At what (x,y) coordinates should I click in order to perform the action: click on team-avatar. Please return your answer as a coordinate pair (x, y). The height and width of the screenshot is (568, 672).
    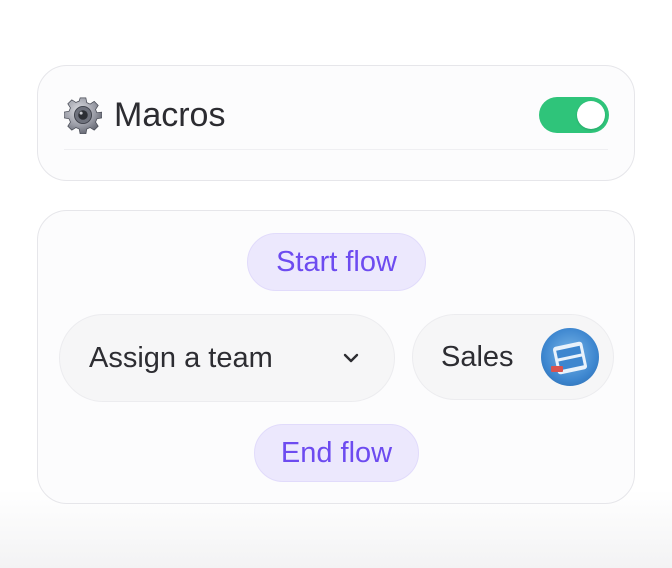
    Looking at the image, I should click on (570, 357).